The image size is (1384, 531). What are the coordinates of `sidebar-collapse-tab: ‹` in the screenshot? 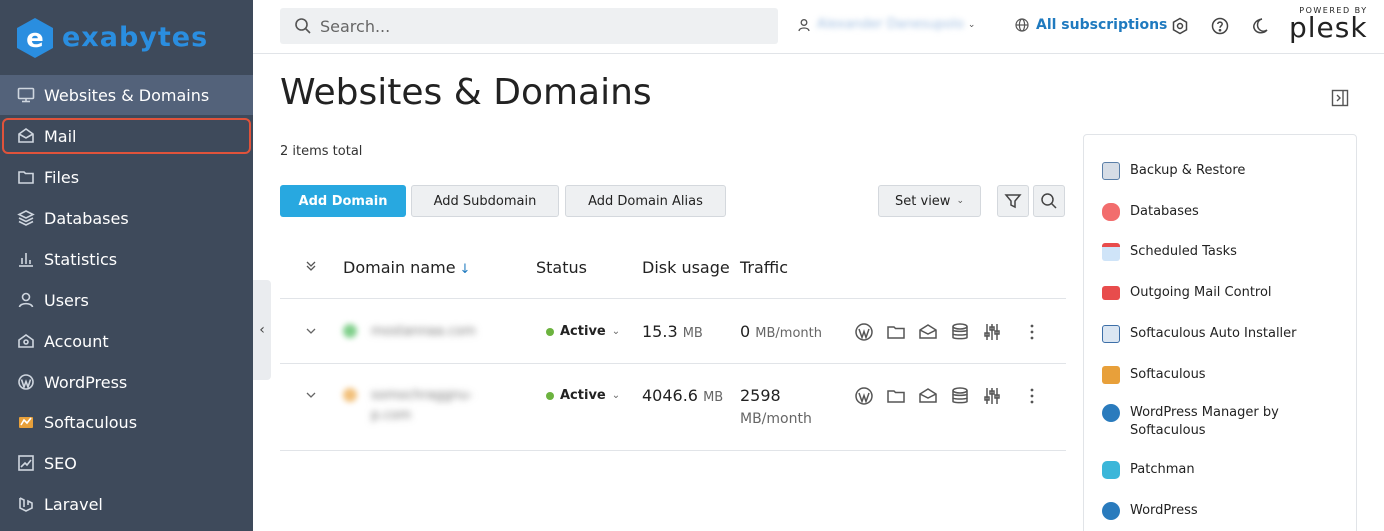 It's located at (262, 330).